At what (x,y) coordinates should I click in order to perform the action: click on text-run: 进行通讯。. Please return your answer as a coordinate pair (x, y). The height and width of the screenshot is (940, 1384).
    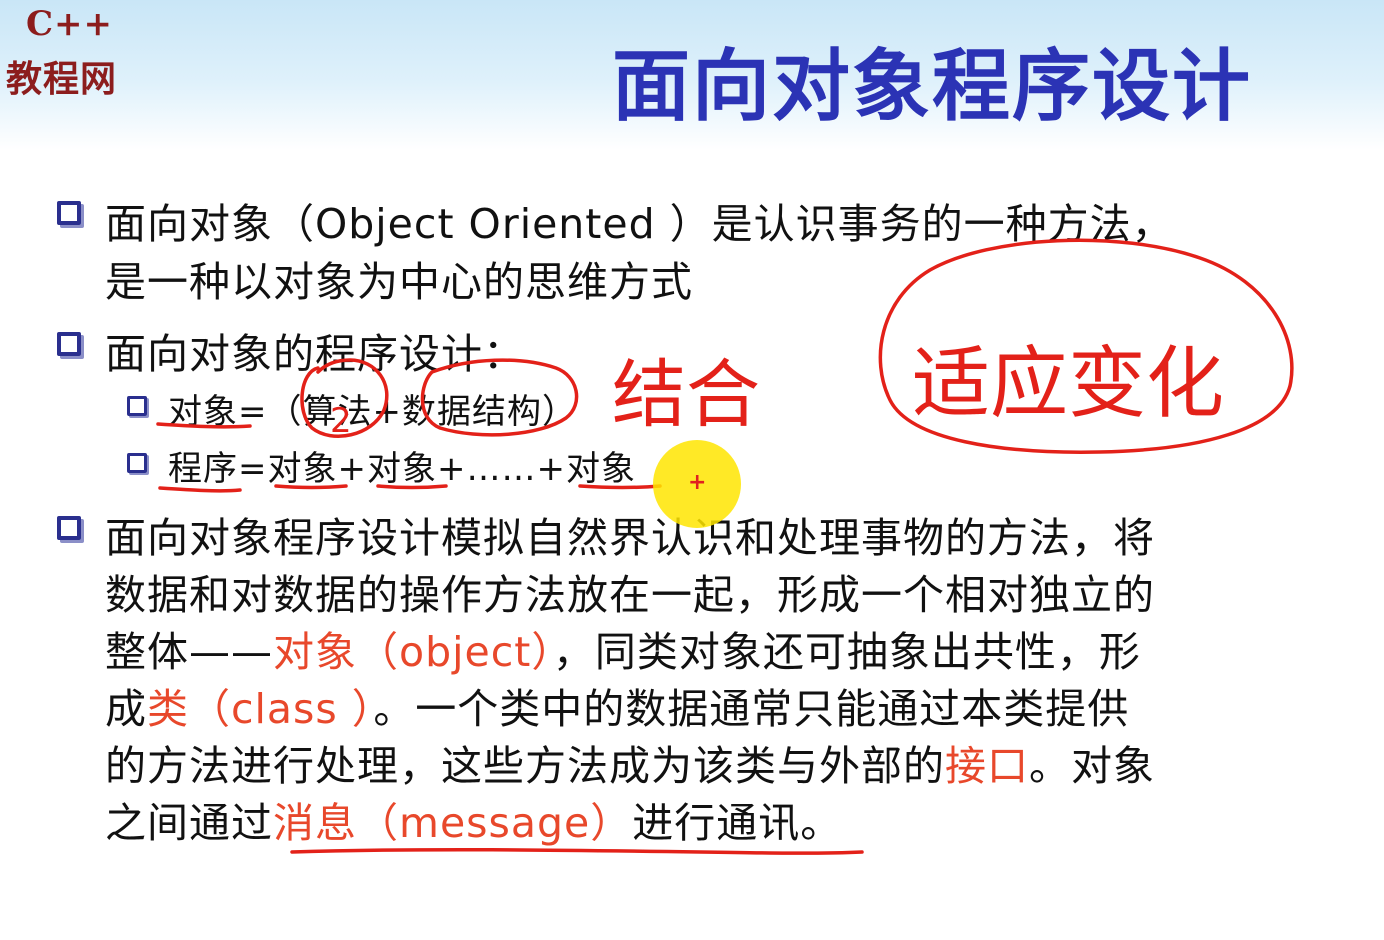
    Looking at the image, I should click on (737, 823).